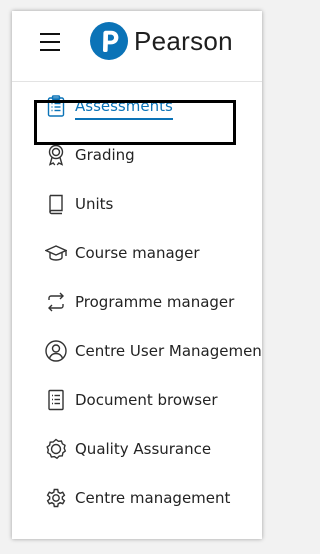  I want to click on nav-item-label: Document browser, so click(146, 399).